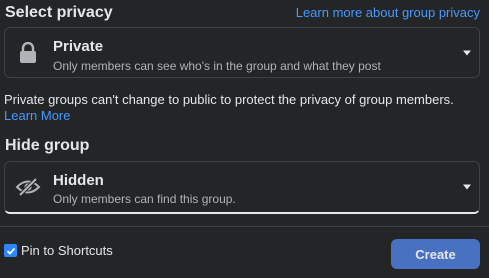 The height and width of the screenshot is (278, 489). I want to click on pin-checkbox, so click(10, 250).